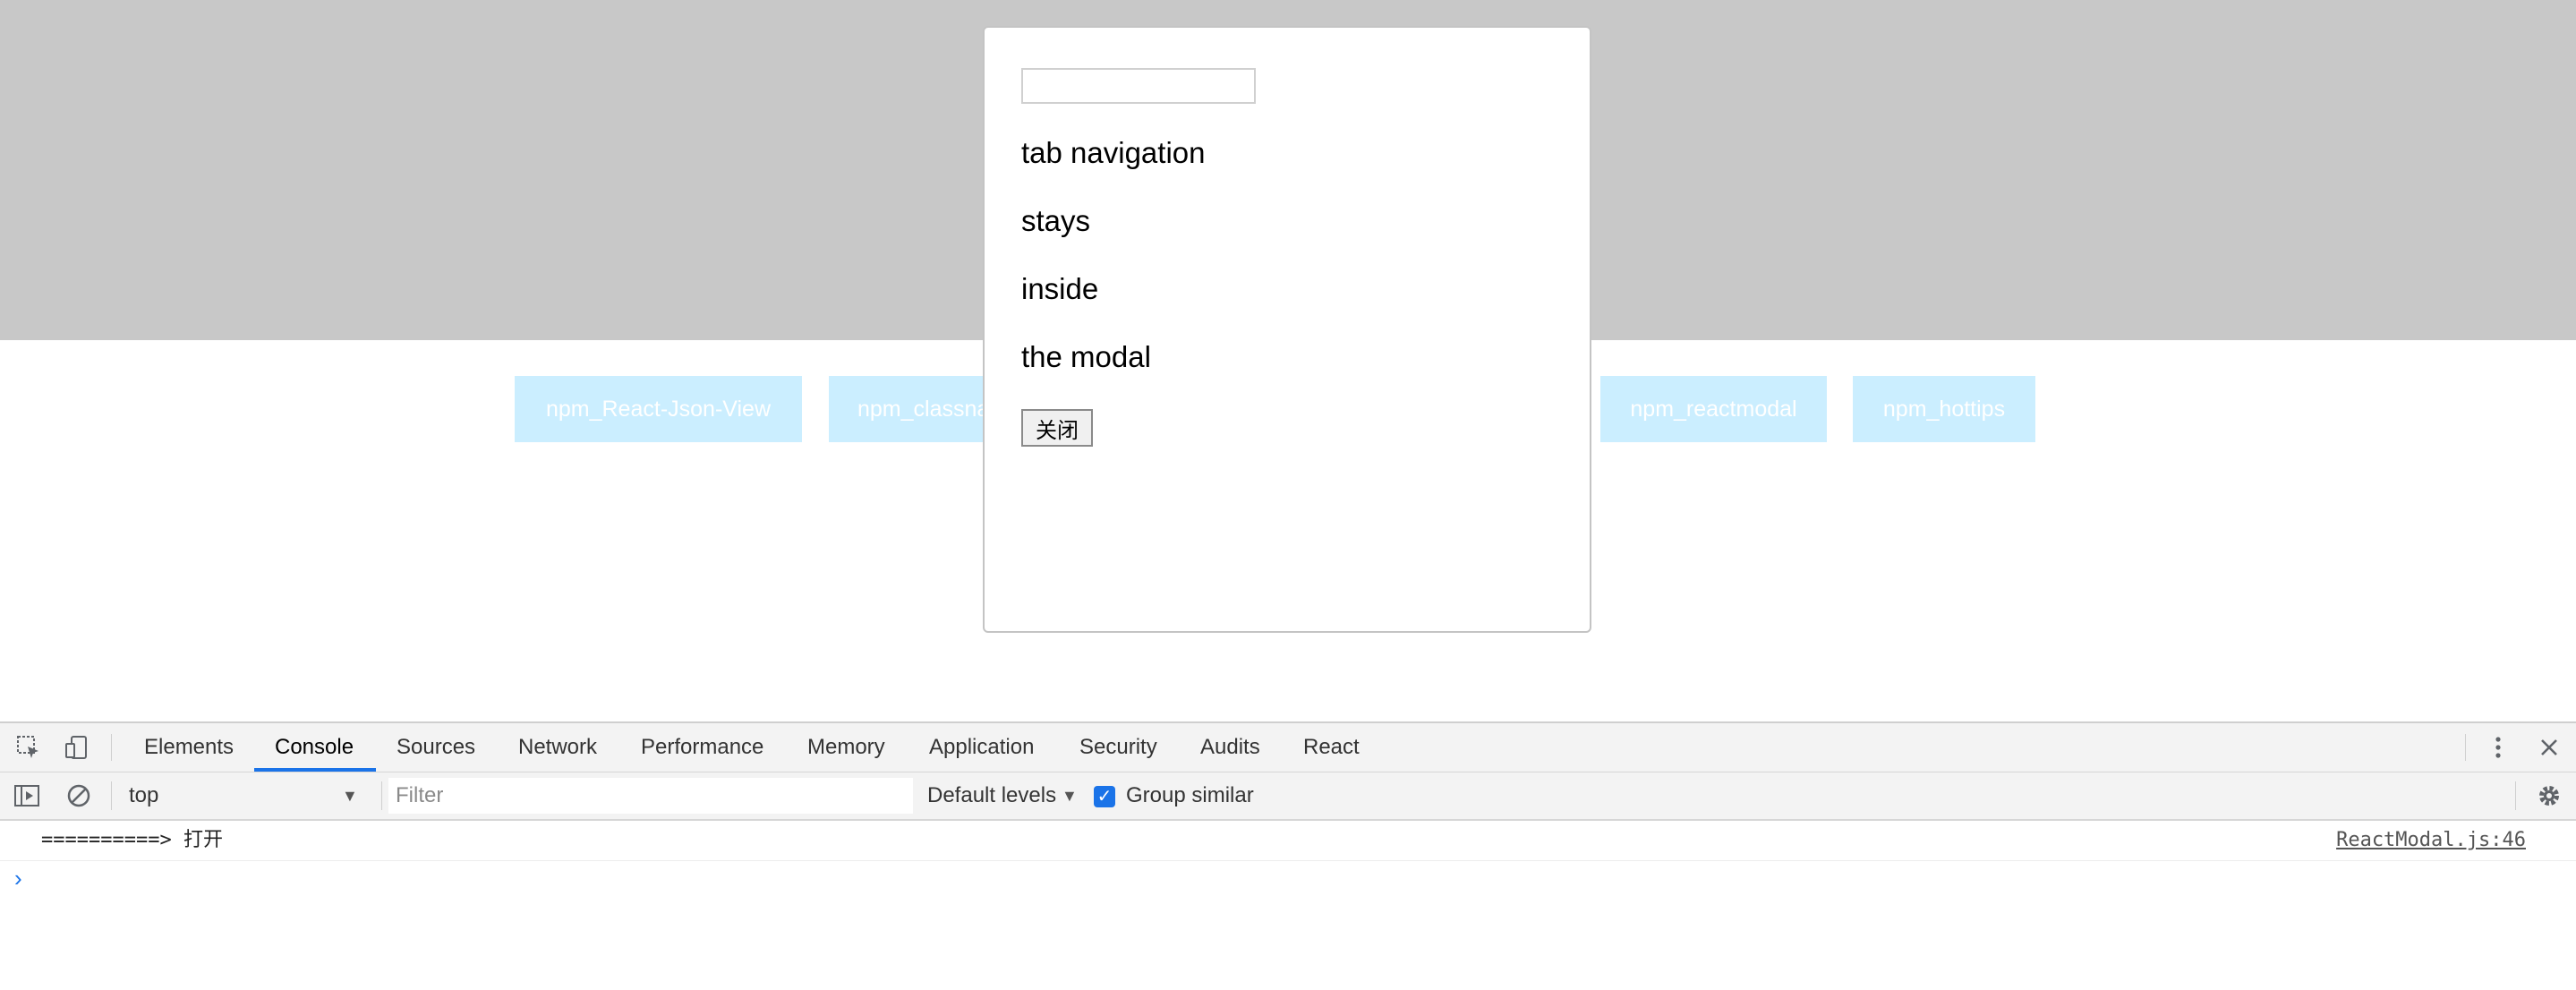 This screenshot has width=2576, height=990. I want to click on tab-application: Application, so click(981, 748).